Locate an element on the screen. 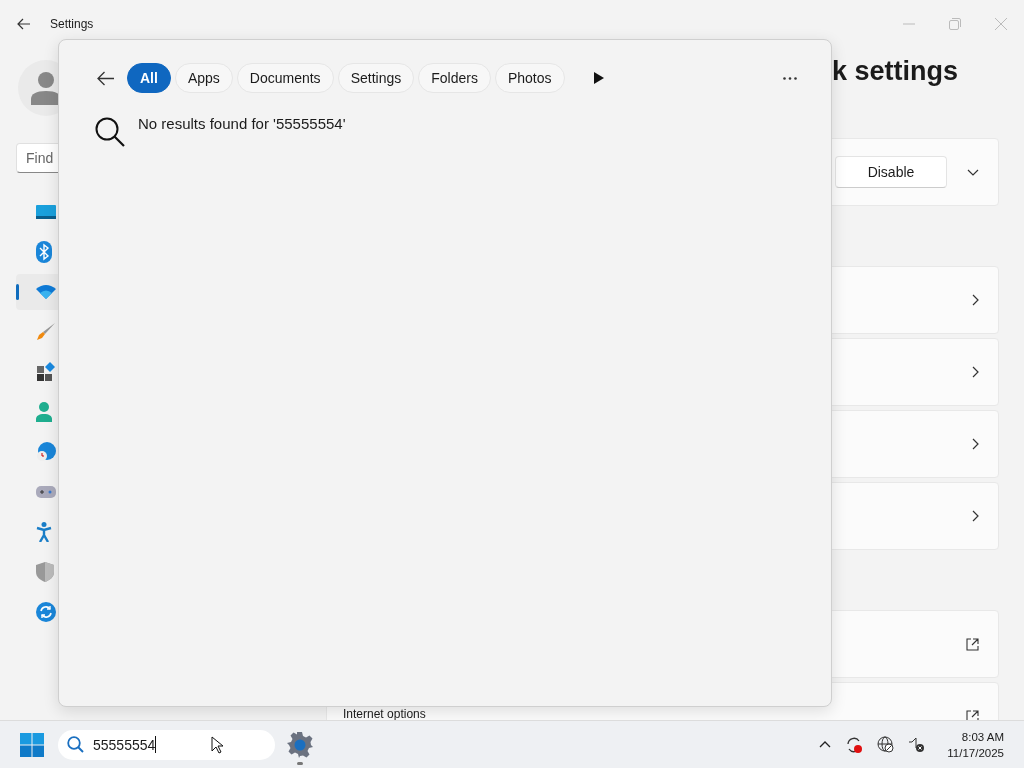 Image resolution: width=1024 pixels, height=768 pixels. globe-blocked-icon is located at coordinates (886, 744).